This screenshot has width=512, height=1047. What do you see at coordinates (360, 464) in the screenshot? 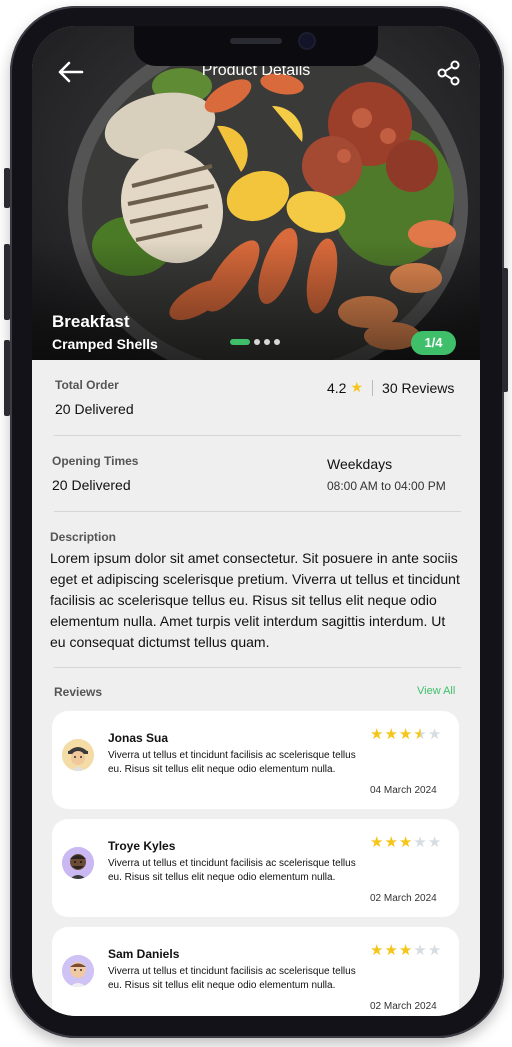
I see `opening-days: Weekdays` at bounding box center [360, 464].